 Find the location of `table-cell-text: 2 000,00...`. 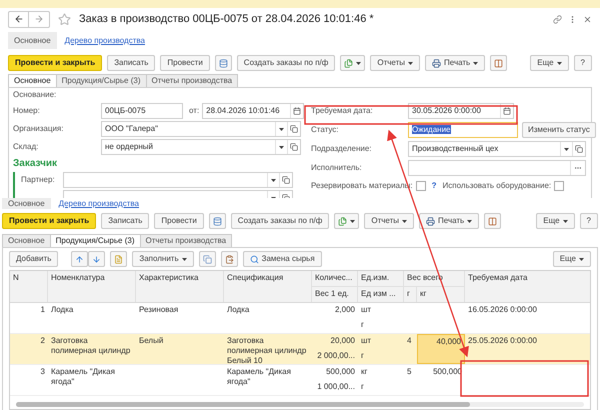

table-cell-text: 2 000,00... is located at coordinates (336, 356).